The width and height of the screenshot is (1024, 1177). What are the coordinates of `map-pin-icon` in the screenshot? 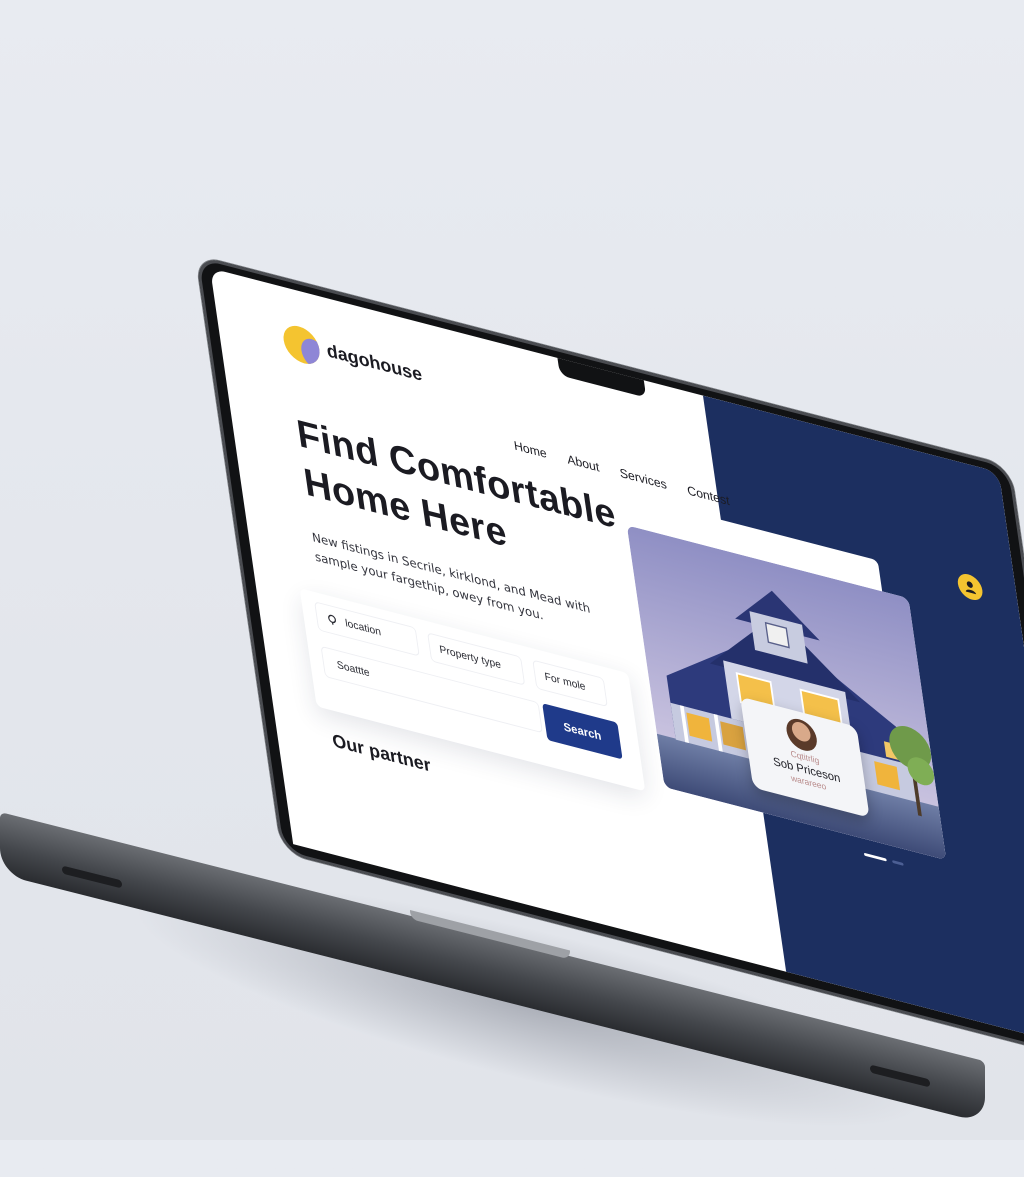 It's located at (332, 620).